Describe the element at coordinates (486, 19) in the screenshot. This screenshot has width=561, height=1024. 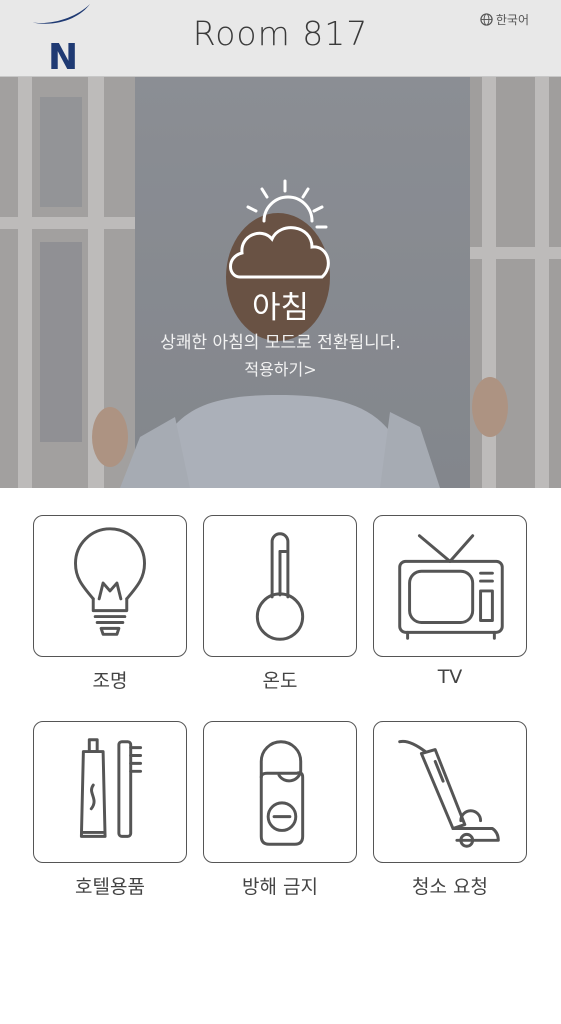
I see `globe-icon` at that location.